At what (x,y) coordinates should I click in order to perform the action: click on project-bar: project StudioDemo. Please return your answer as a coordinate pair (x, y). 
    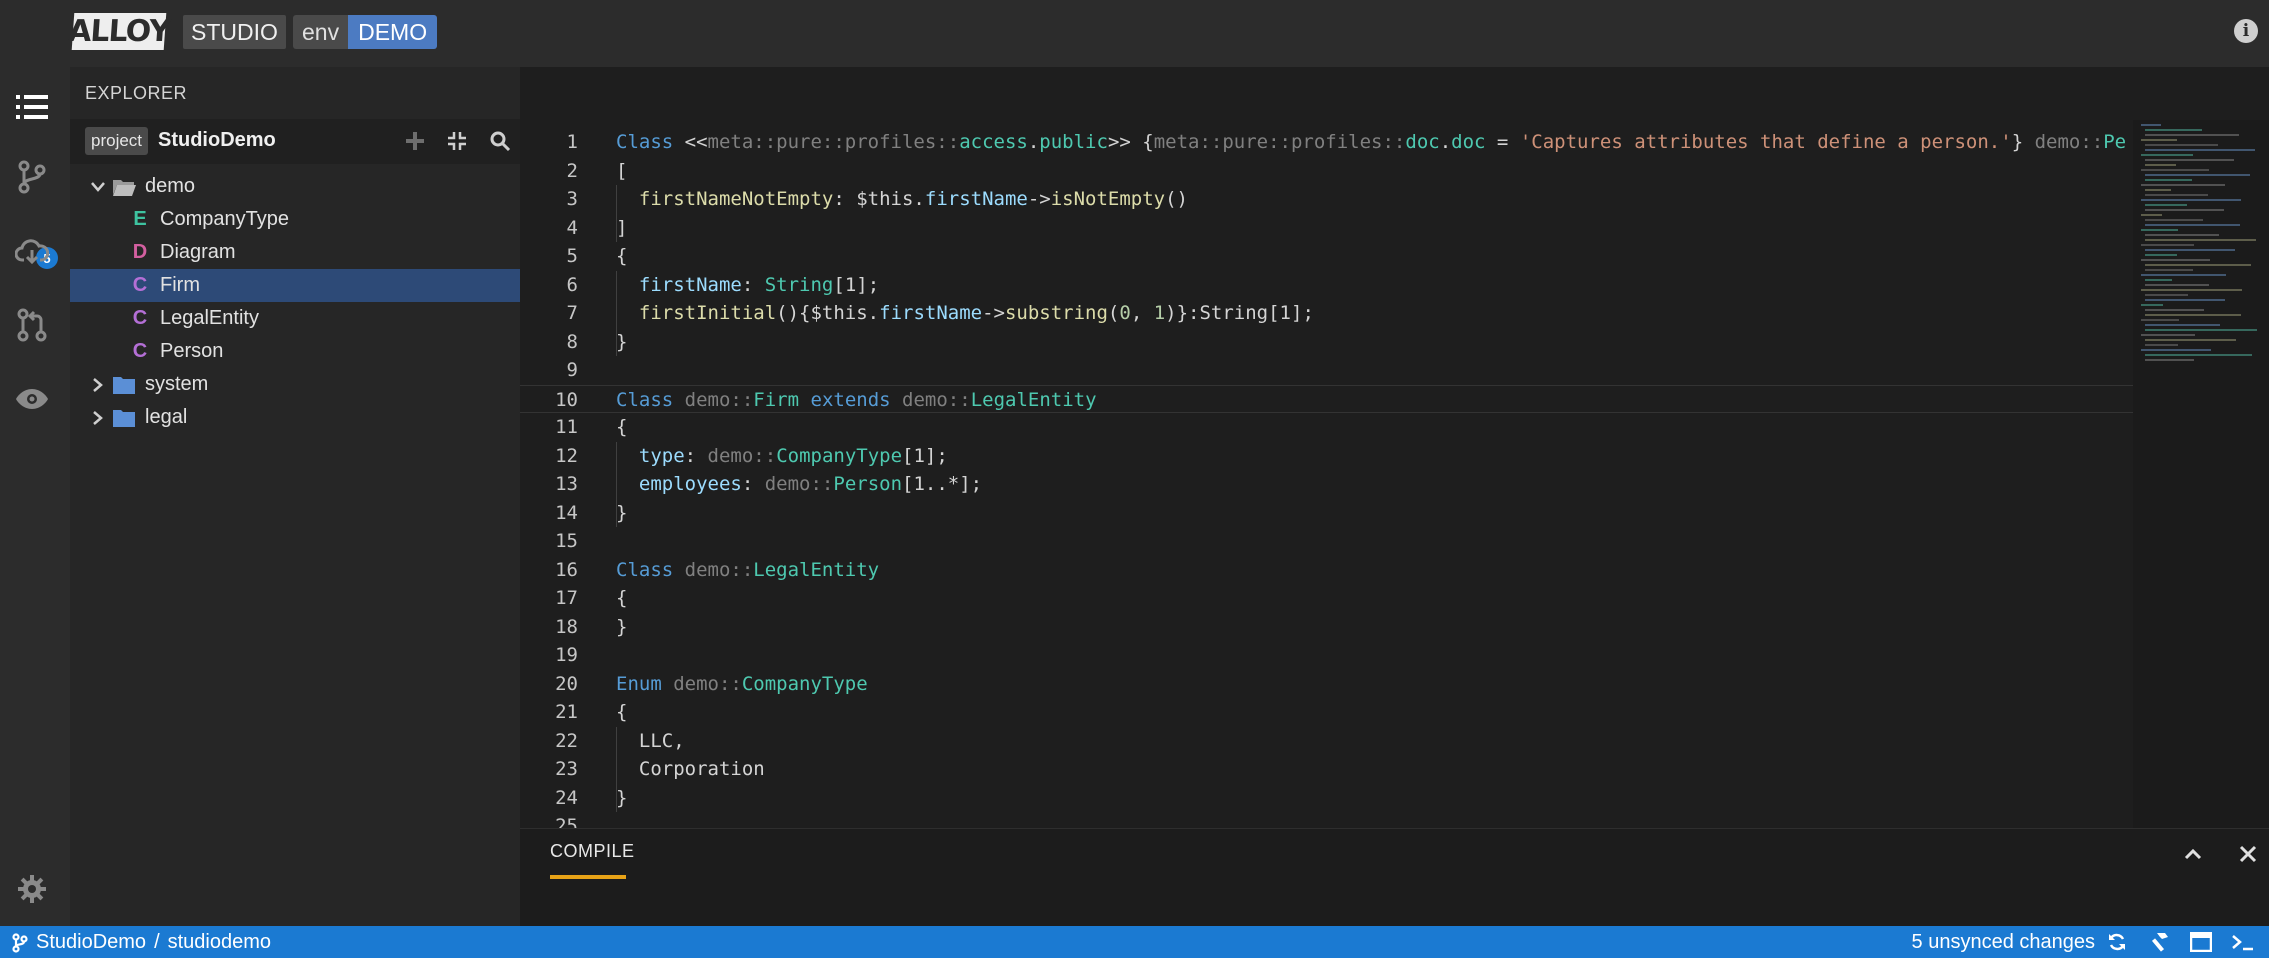
    Looking at the image, I should click on (295, 141).